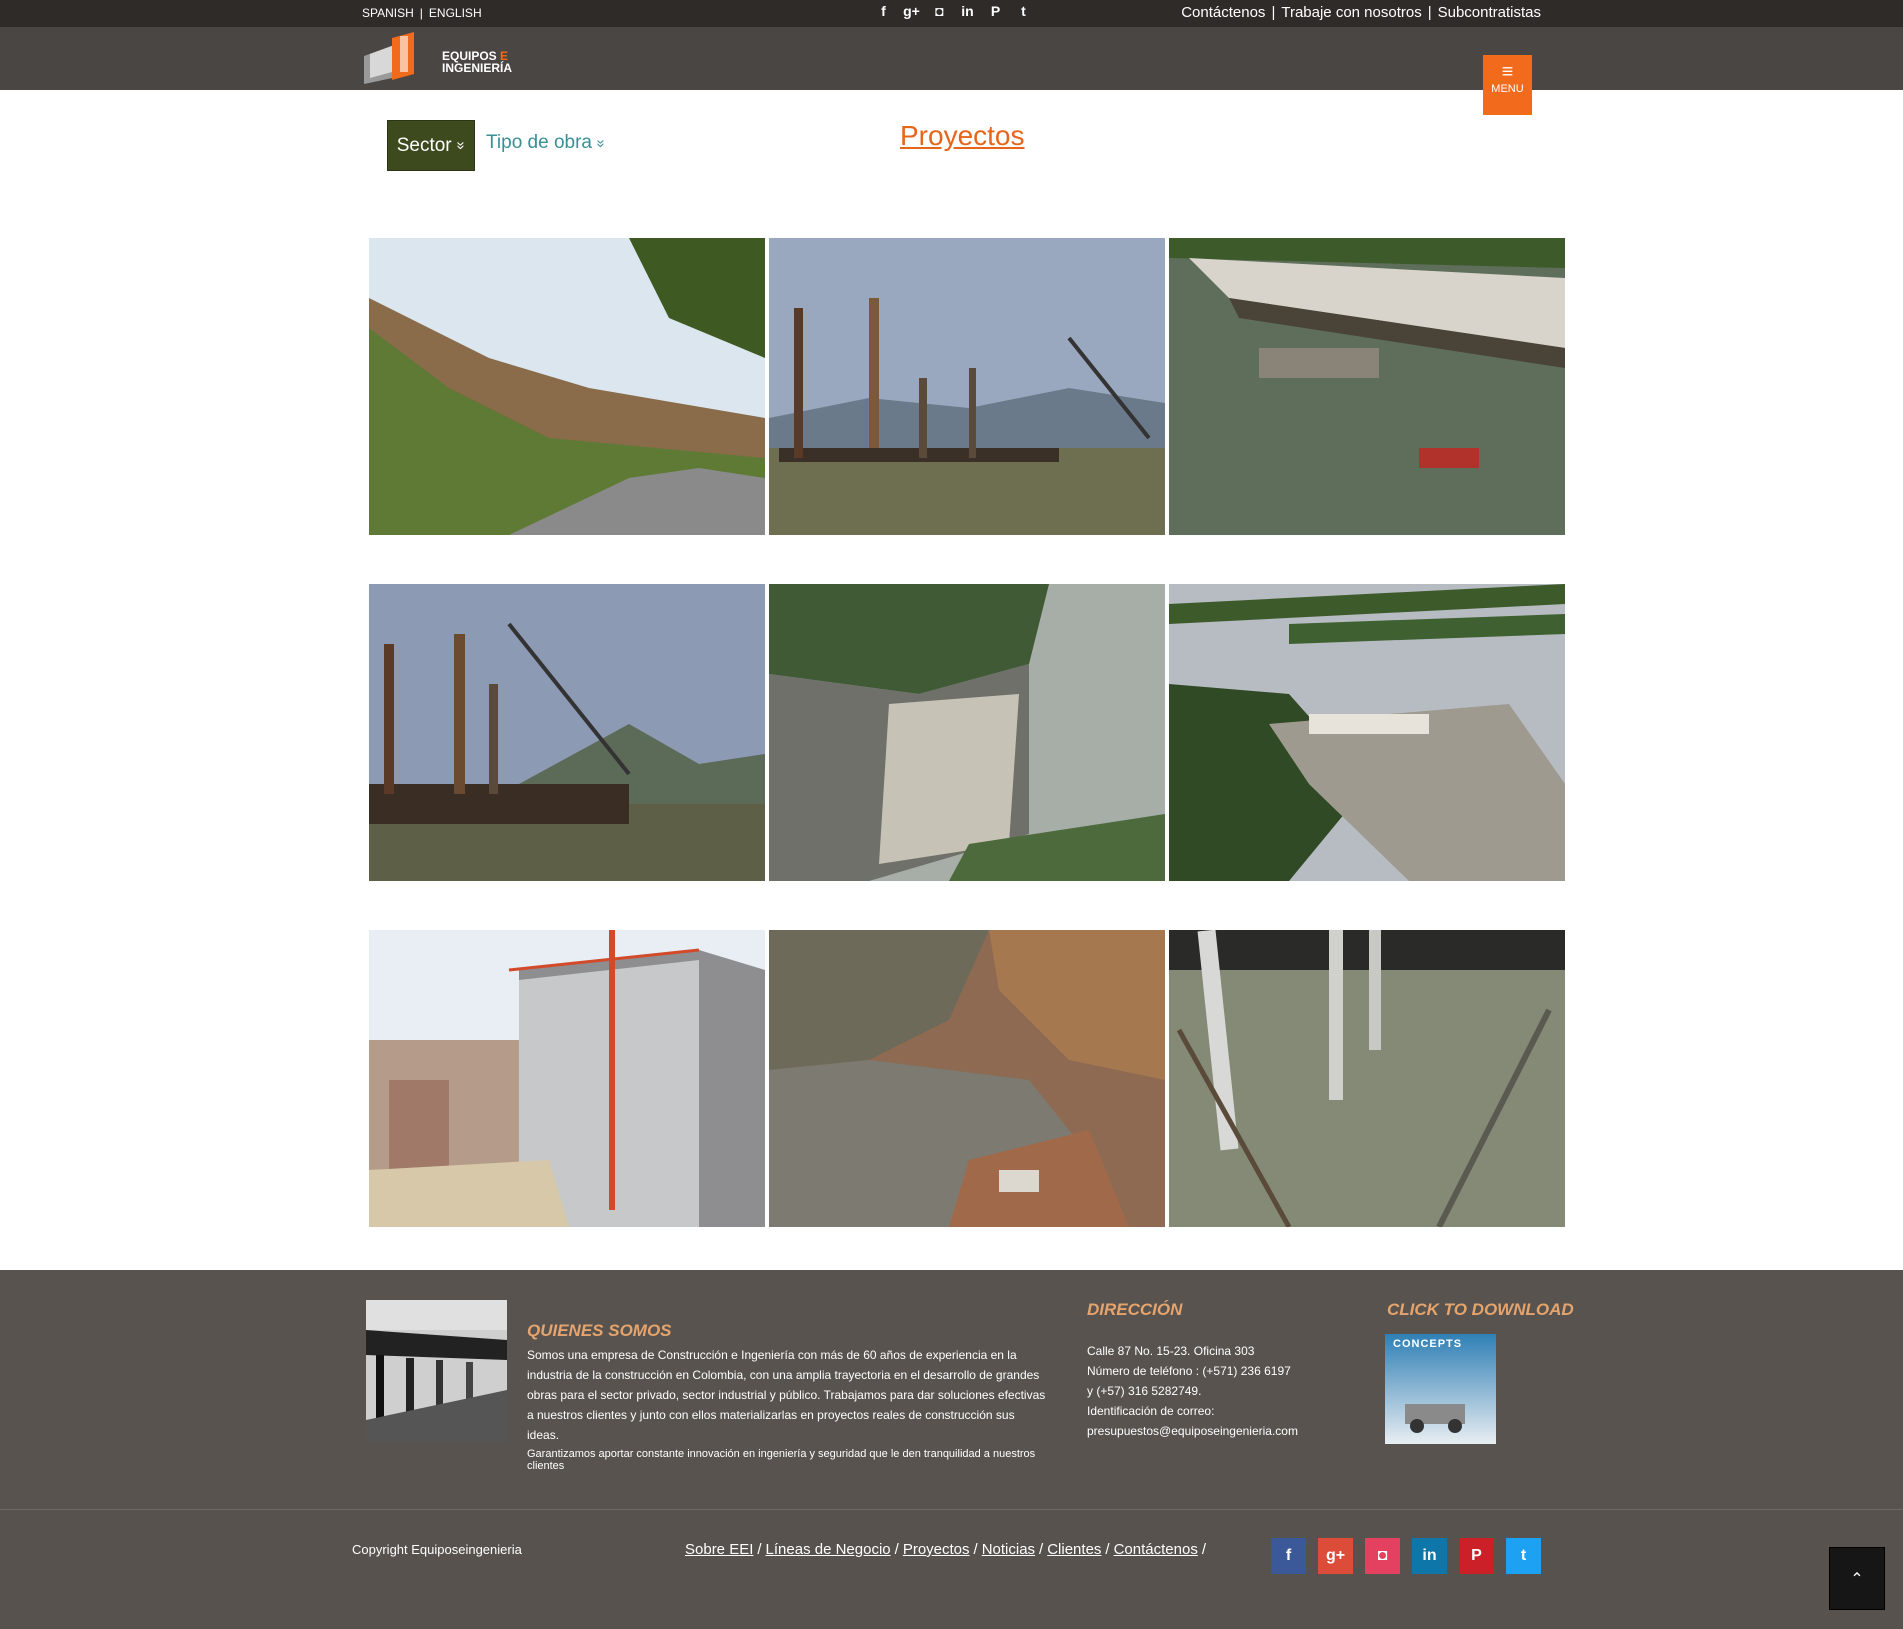 This screenshot has height=1629, width=1903. I want to click on lang-english: ENGLISH, so click(455, 13).